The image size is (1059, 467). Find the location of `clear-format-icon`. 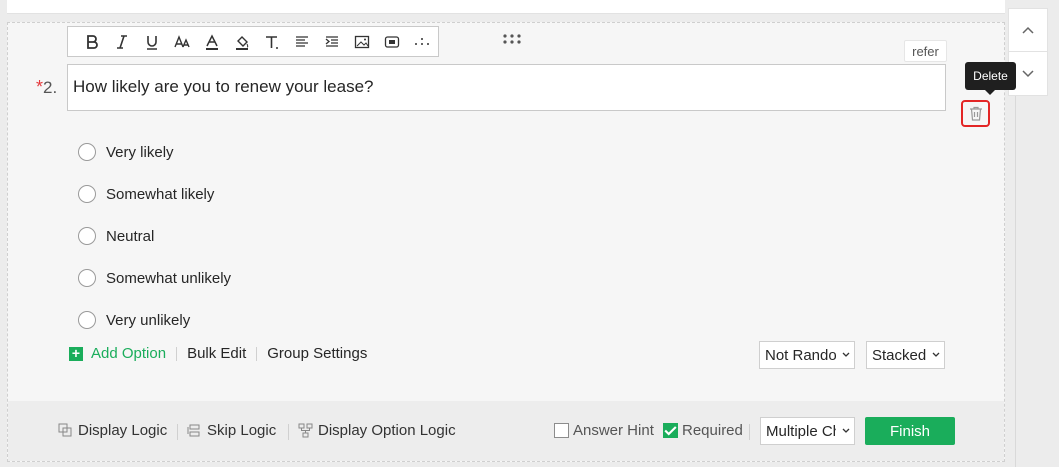

clear-format-icon is located at coordinates (272, 42).